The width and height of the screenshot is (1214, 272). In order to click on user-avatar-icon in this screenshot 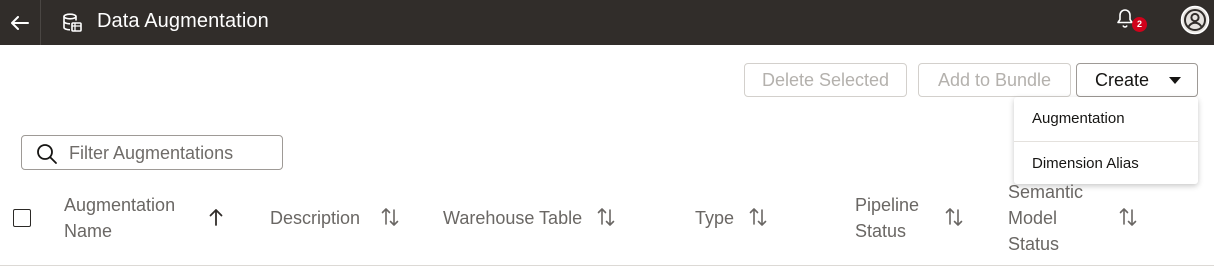, I will do `click(1195, 20)`.